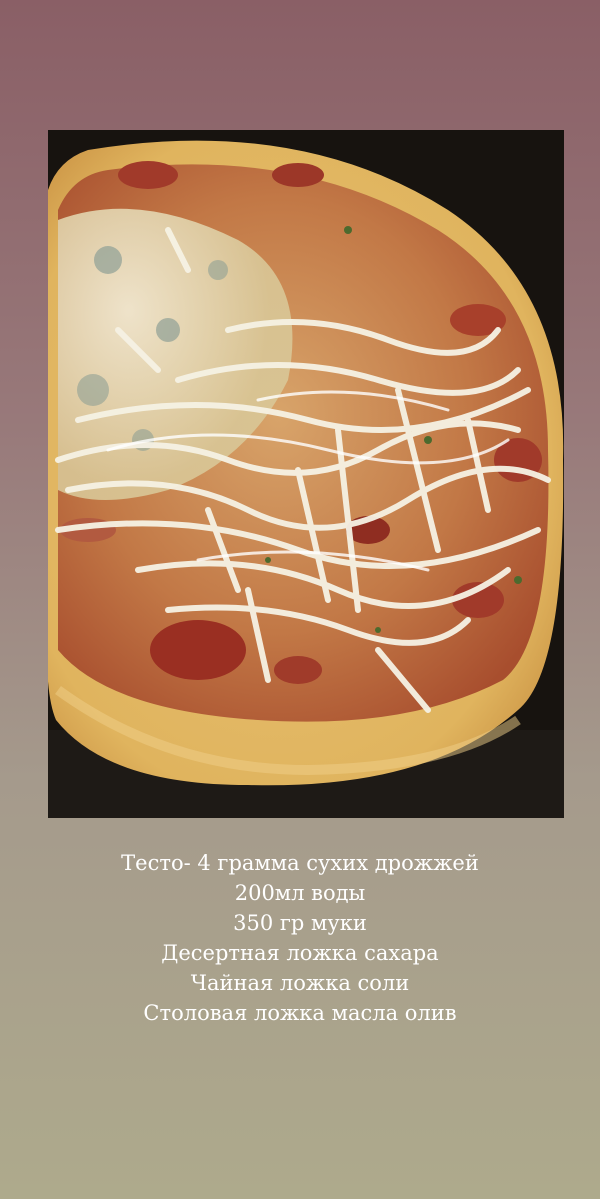 This screenshot has width=600, height=1199. Describe the element at coordinates (300, 893) in the screenshot. I see `caption-line: 200мл воды` at that location.